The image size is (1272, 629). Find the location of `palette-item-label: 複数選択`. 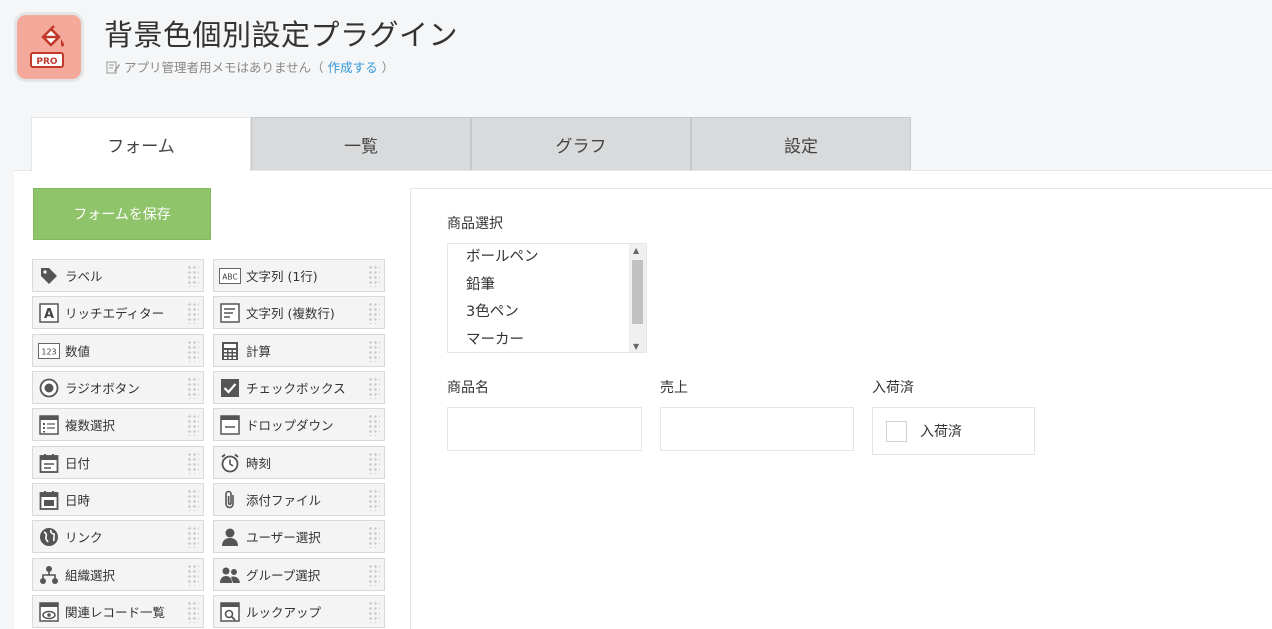

palette-item-label: 複数選択 is located at coordinates (90, 425).